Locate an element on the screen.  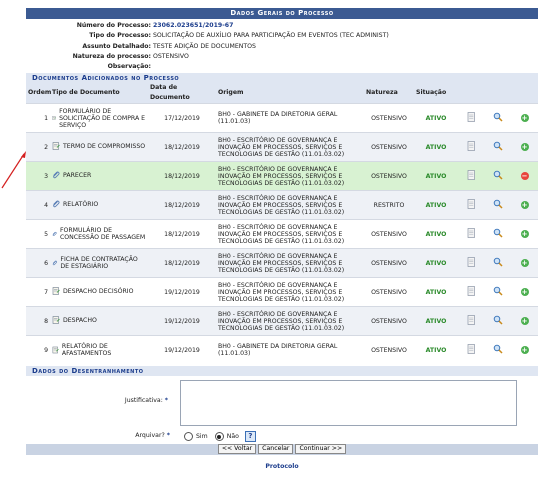
remove-icon: − is located at coordinates (524, 176).